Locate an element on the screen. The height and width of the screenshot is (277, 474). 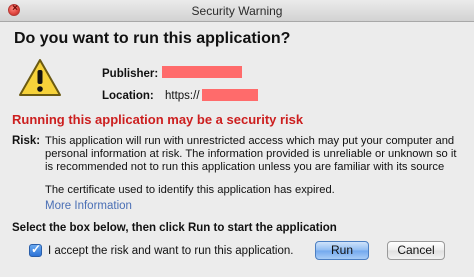
checkmark-icon: ✓ is located at coordinates (36, 249).